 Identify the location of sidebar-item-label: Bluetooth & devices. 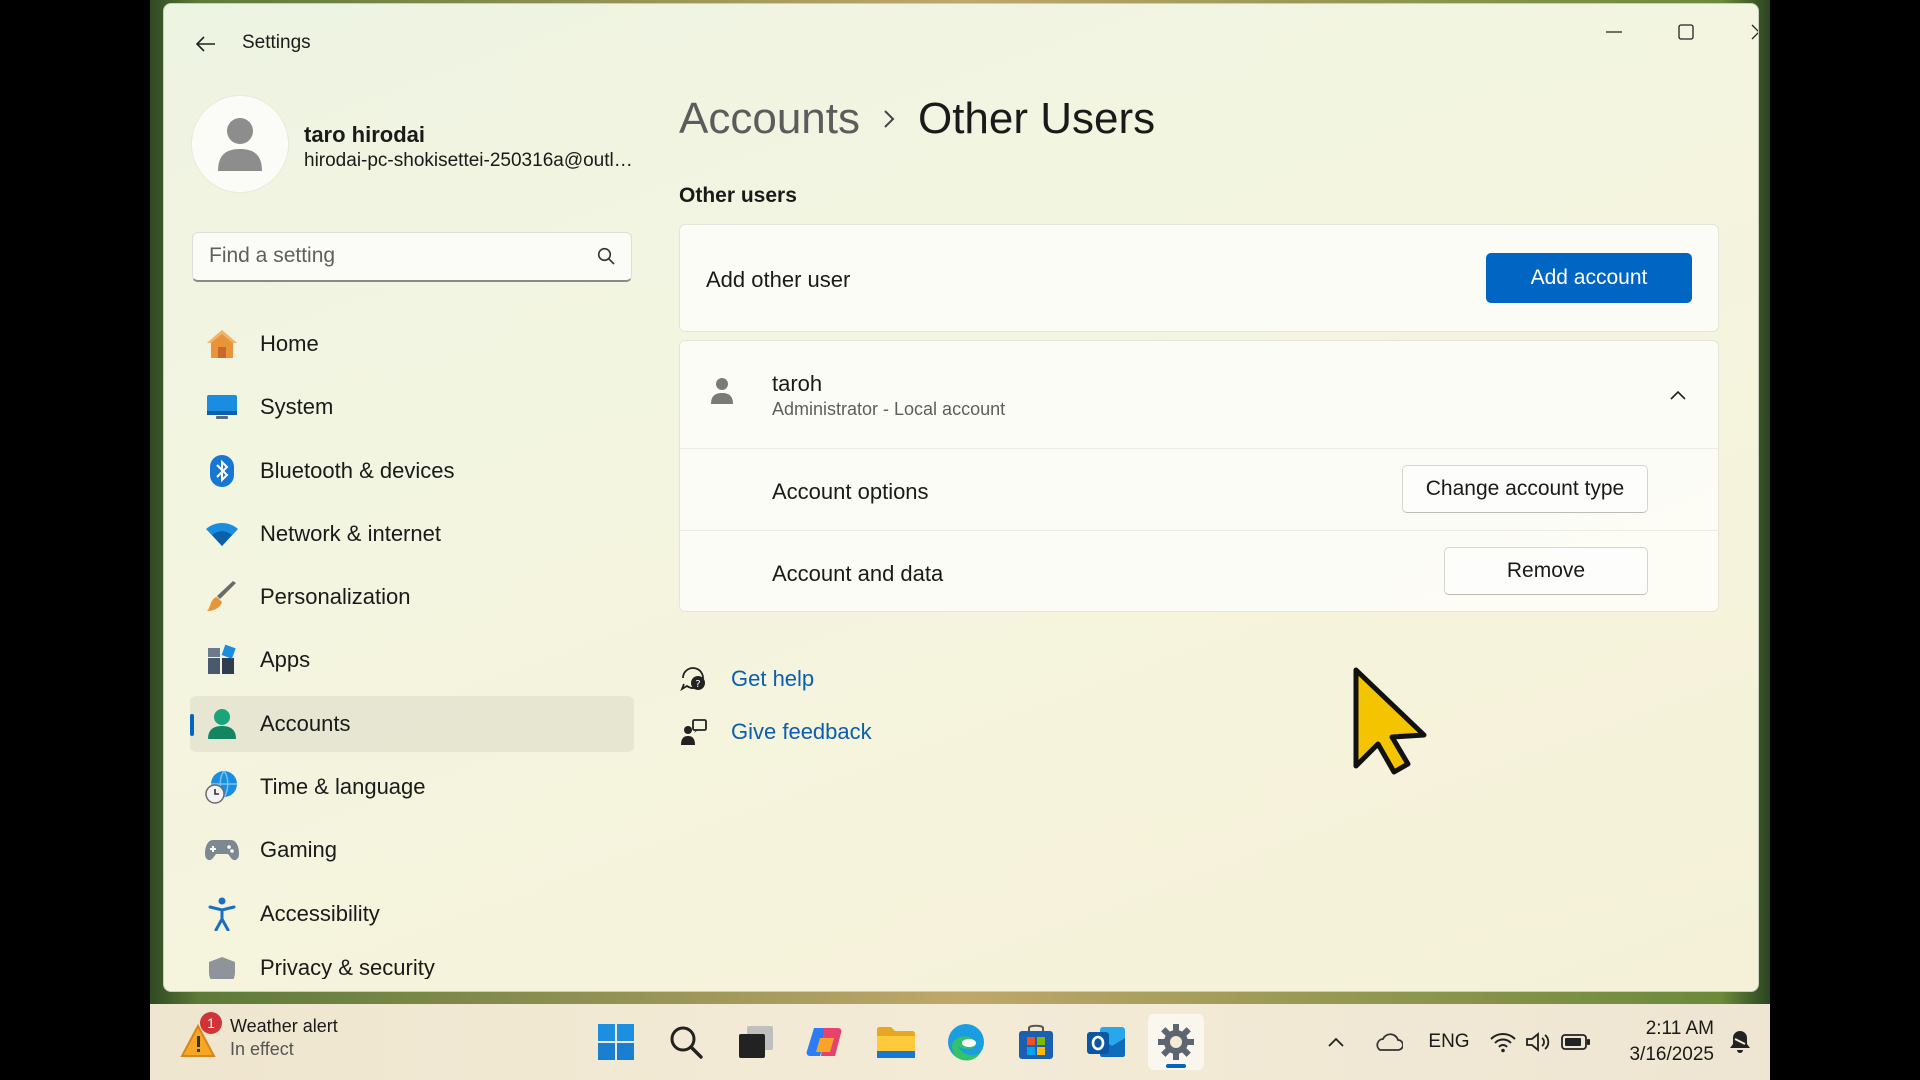
(357, 470).